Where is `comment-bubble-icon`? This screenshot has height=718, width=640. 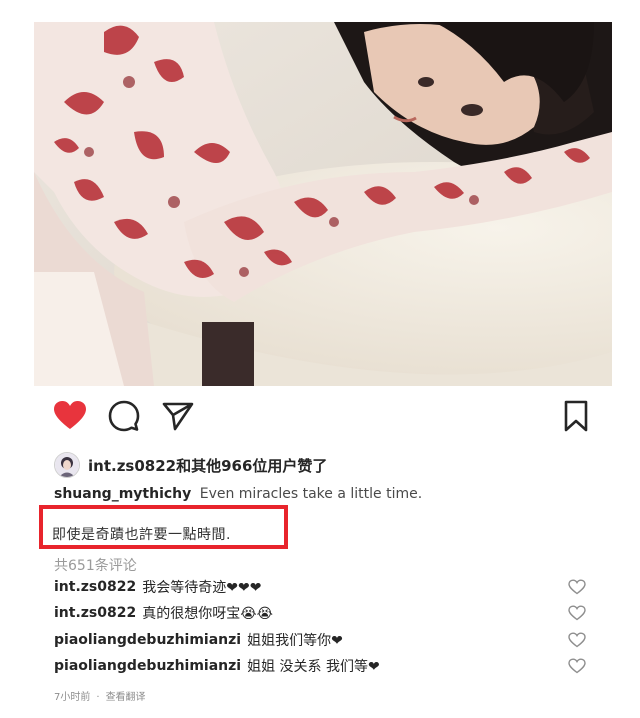 comment-bubble-icon is located at coordinates (124, 416).